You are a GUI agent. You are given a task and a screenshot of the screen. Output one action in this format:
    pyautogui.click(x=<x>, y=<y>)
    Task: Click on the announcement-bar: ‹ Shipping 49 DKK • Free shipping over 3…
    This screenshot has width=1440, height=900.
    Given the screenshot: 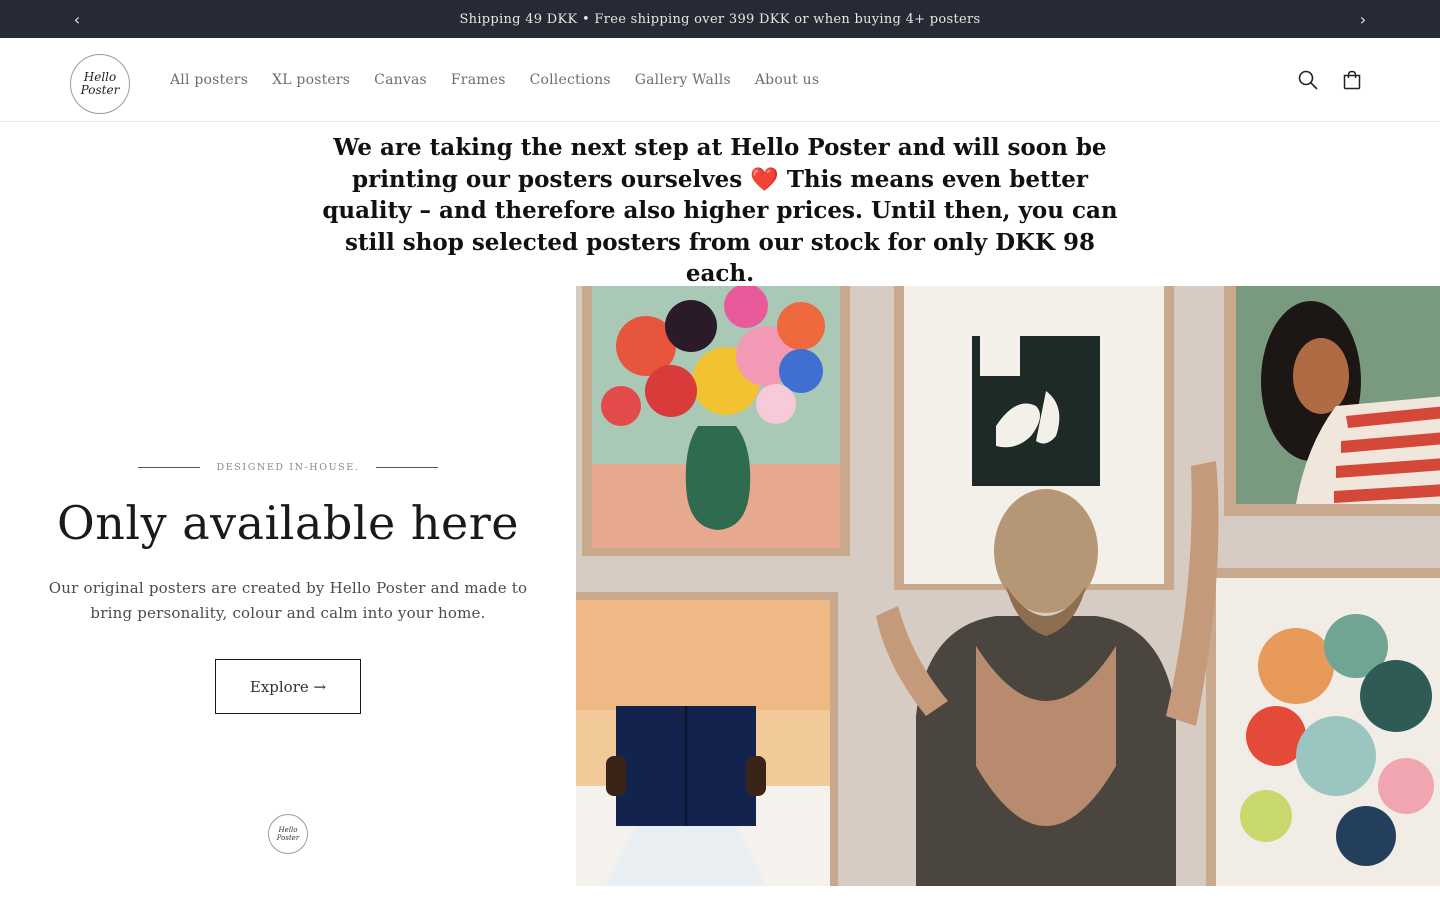 What is the action you would take?
    pyautogui.click(x=720, y=19)
    